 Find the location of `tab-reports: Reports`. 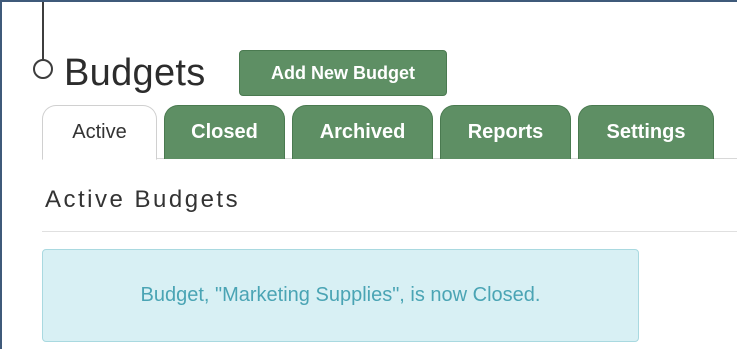

tab-reports: Reports is located at coordinates (505, 132).